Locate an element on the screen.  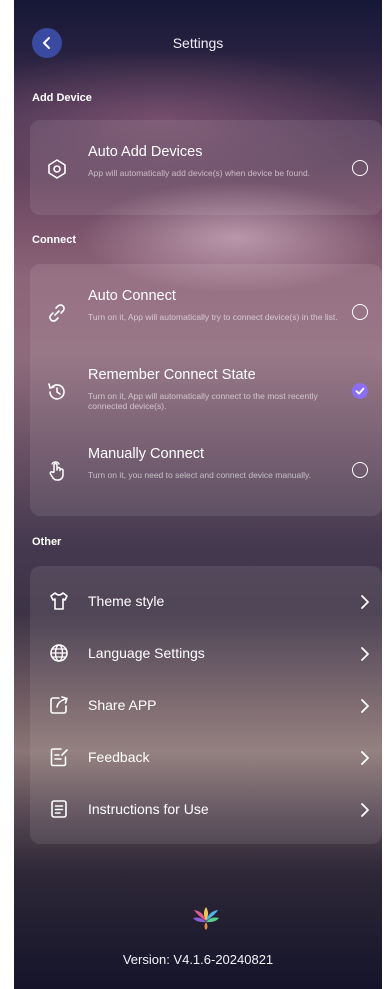
menu-item-share-app: Share APP is located at coordinates (206, 706).